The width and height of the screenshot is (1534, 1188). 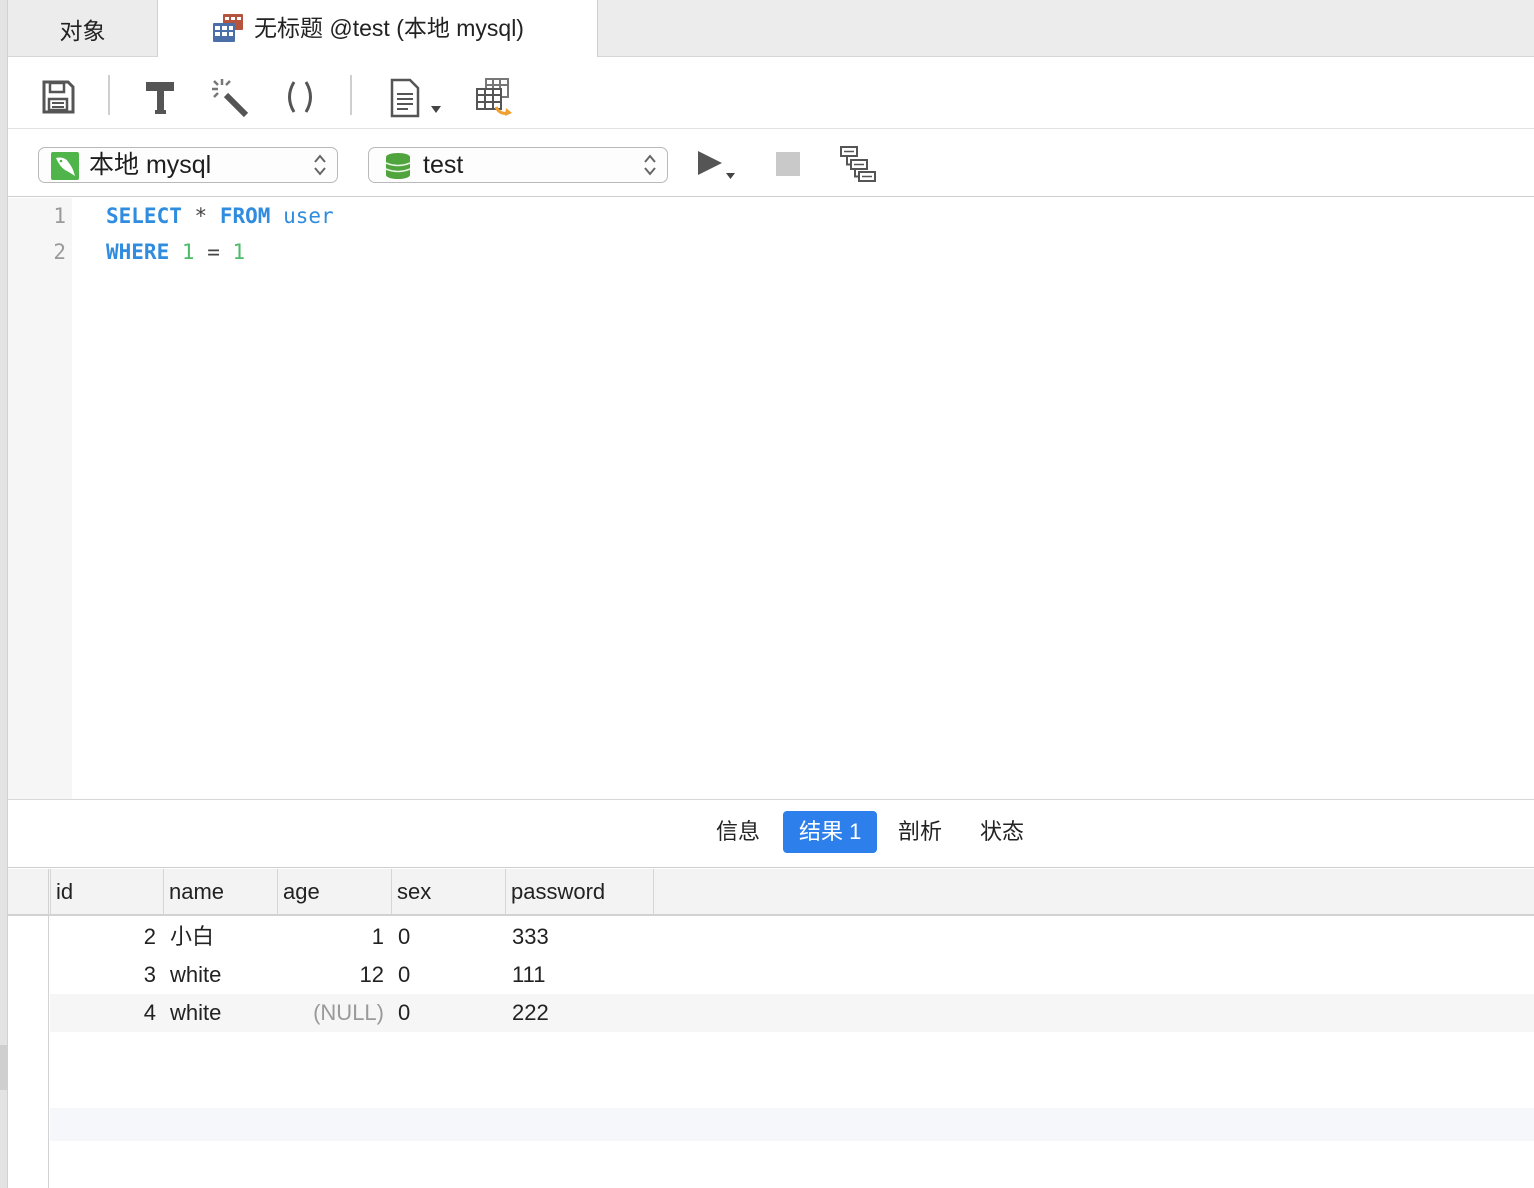 I want to click on side-scroll-thumb, so click(x=4, y=1067).